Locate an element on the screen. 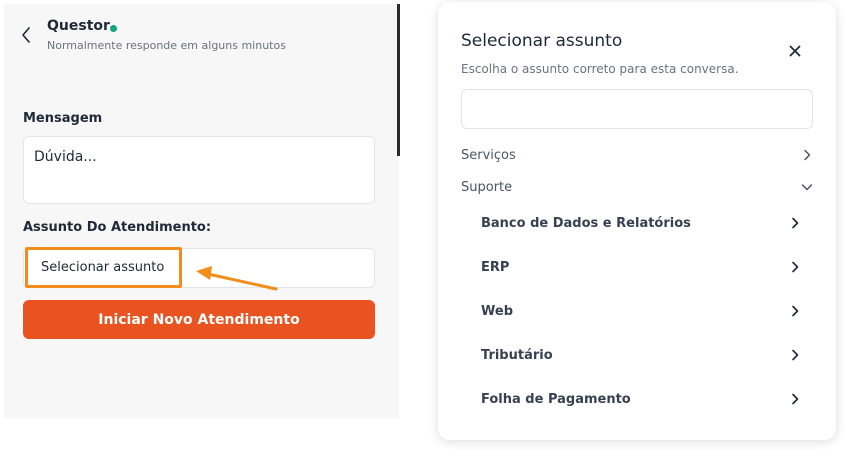 The width and height of the screenshot is (846, 469). category-label: Serviços is located at coordinates (488, 155).